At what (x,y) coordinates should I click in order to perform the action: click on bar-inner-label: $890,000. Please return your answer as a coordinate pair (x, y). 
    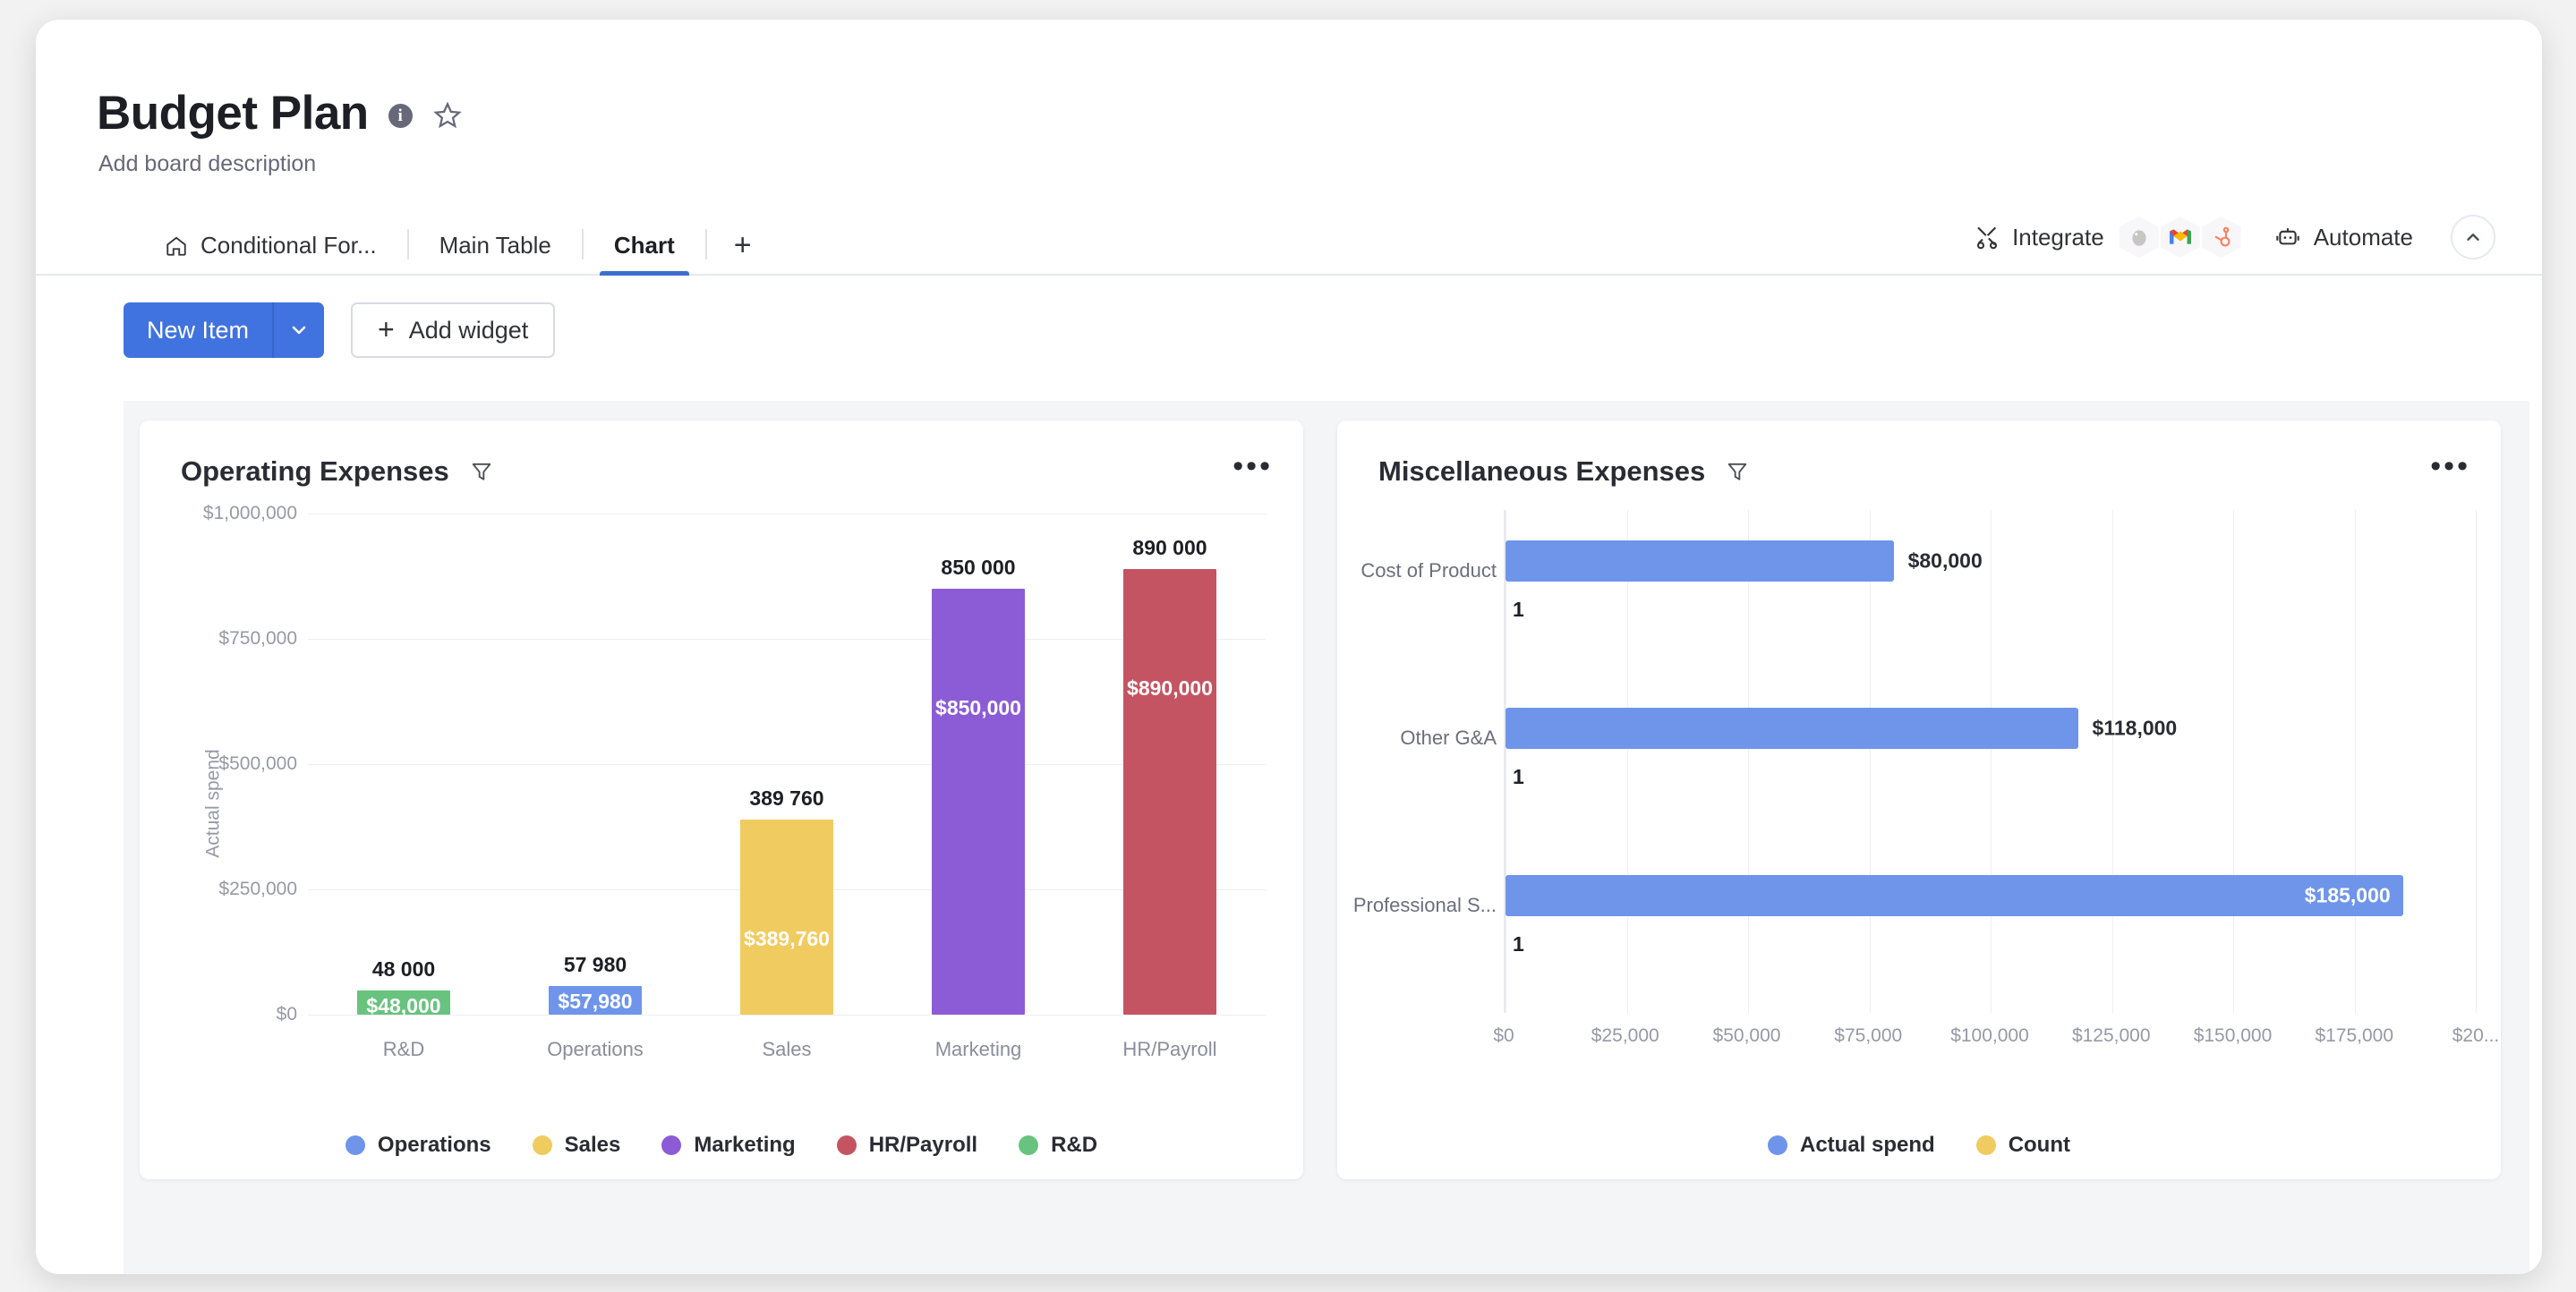
    Looking at the image, I should click on (1170, 688).